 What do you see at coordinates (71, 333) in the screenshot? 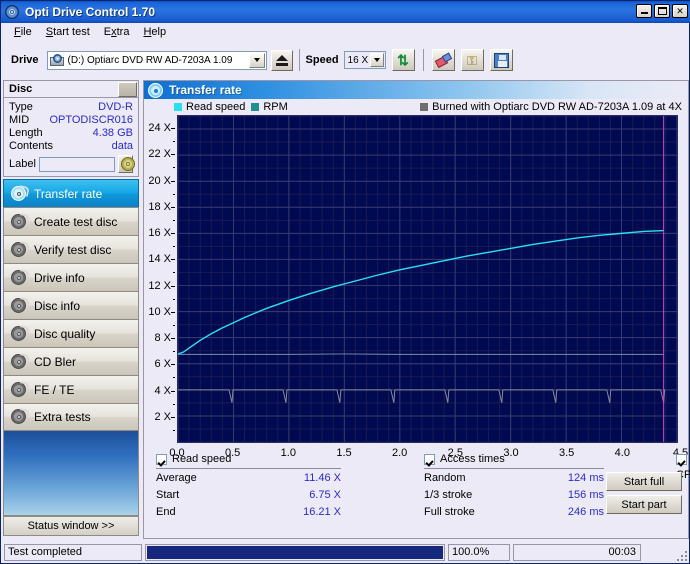
I see `sidebar-item-disc-quality: Disc quality` at bounding box center [71, 333].